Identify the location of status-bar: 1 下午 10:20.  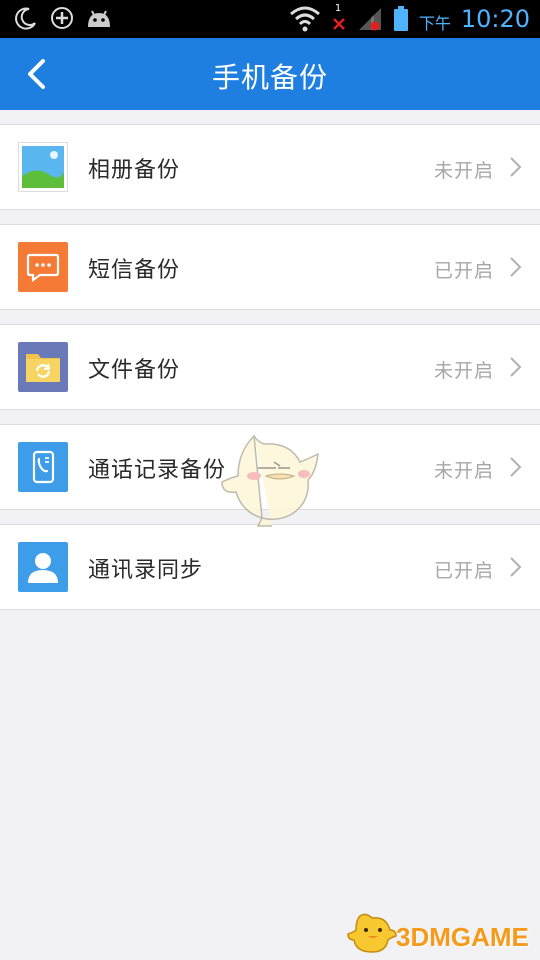
(270, 19).